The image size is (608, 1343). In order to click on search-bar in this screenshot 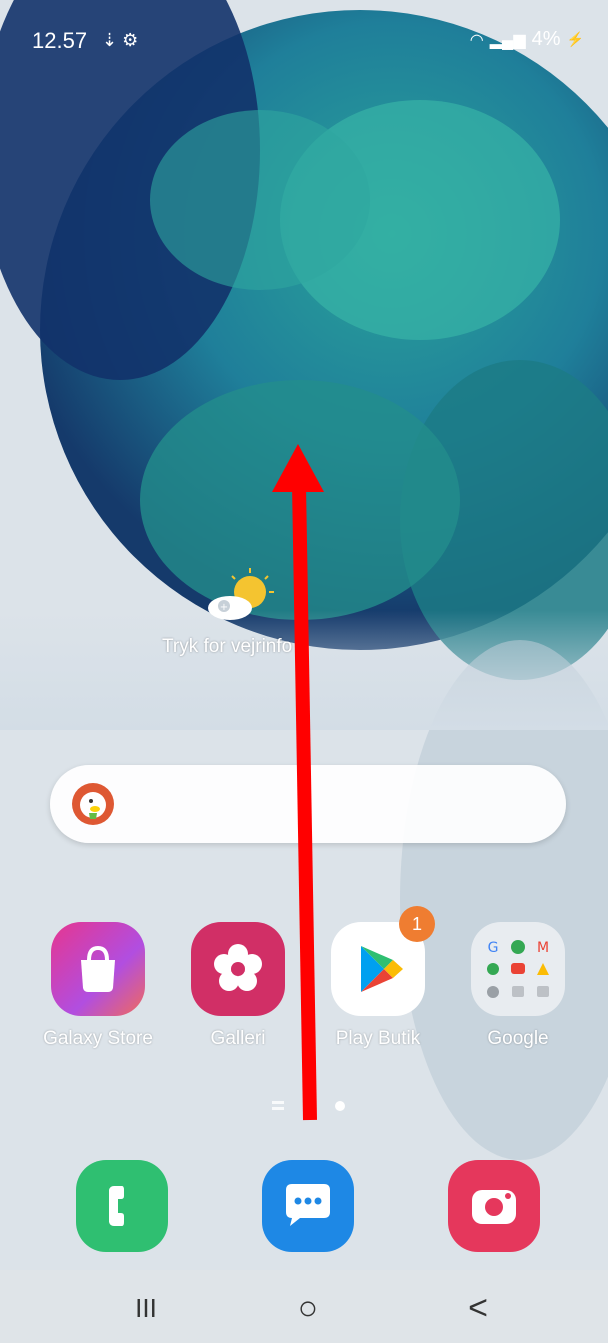, I will do `click(308, 804)`.